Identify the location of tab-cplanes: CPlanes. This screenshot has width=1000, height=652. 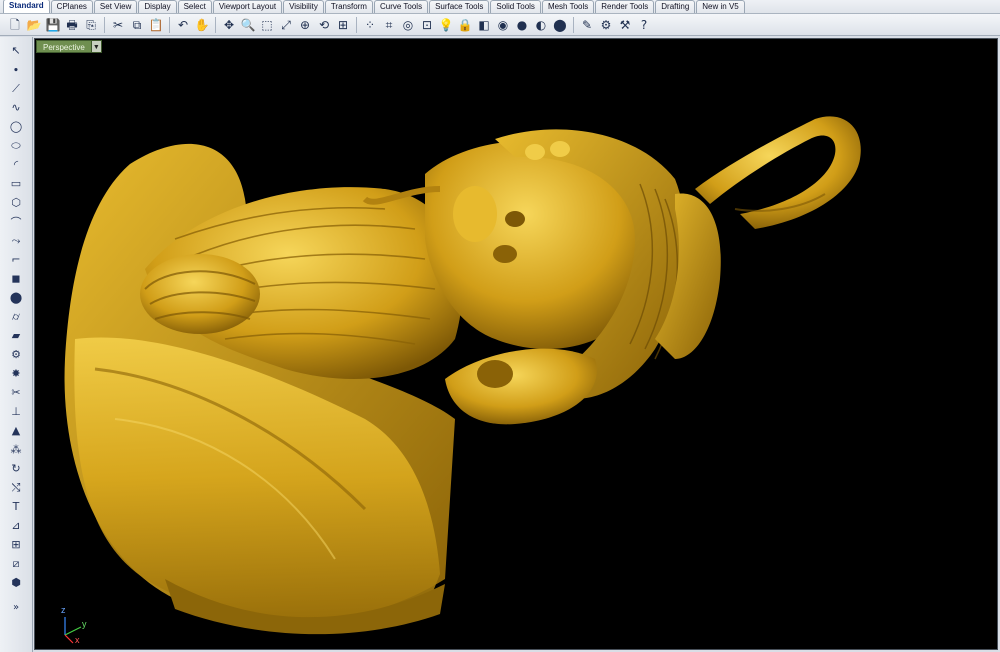
(71, 6).